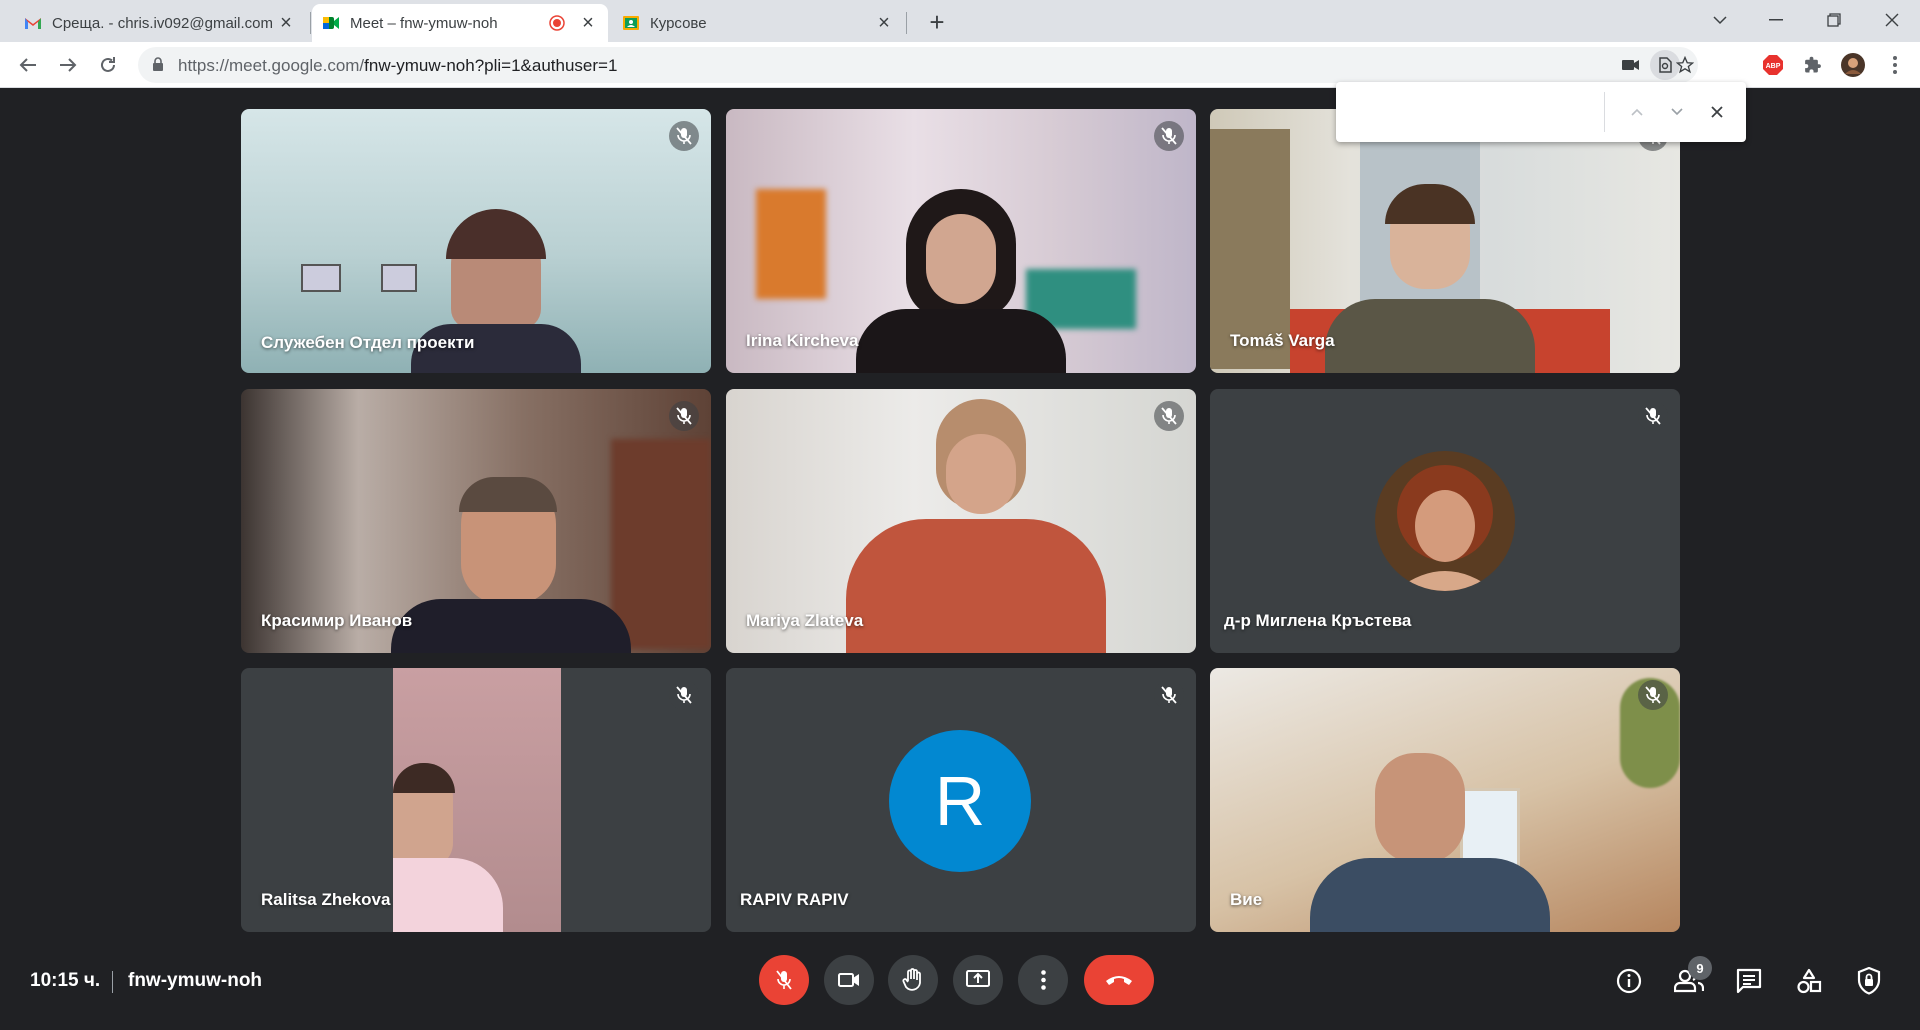  What do you see at coordinates (1720, 20) in the screenshot?
I see `tab-search-button` at bounding box center [1720, 20].